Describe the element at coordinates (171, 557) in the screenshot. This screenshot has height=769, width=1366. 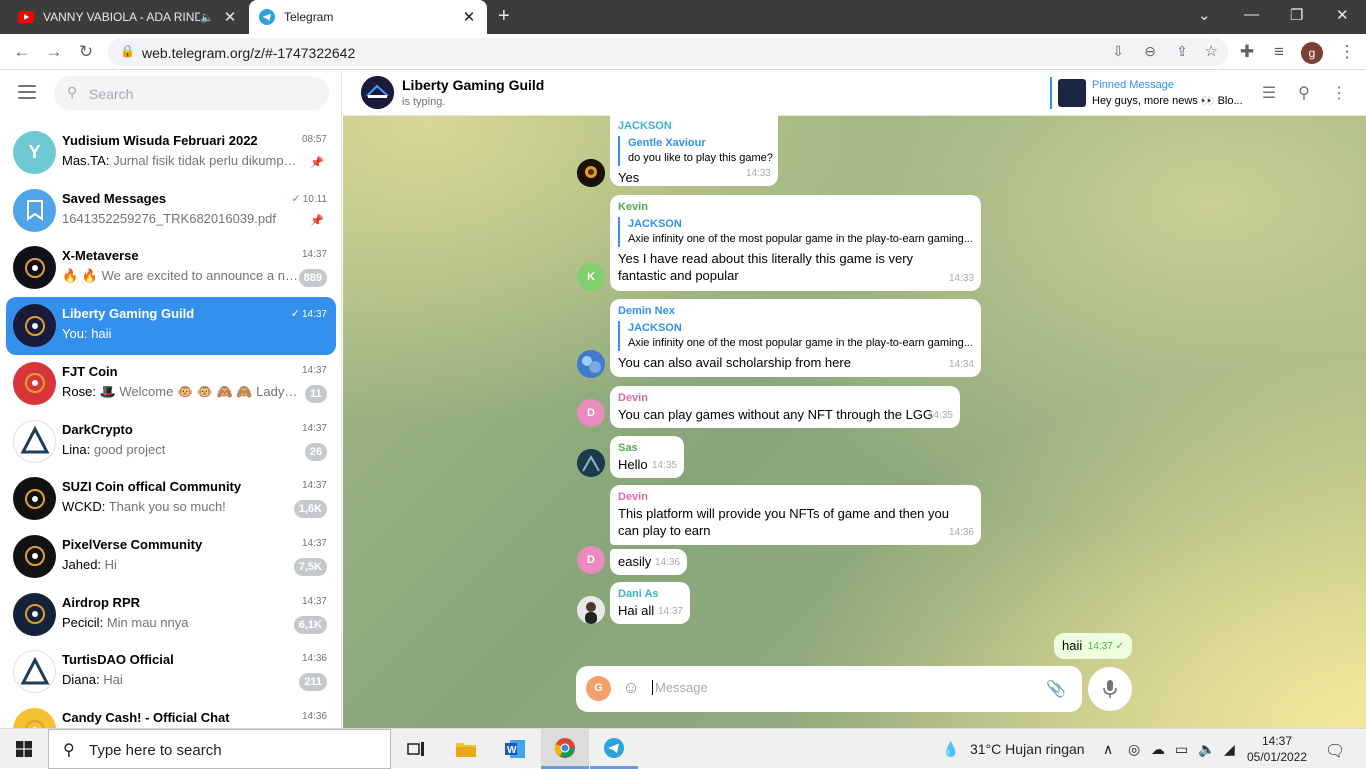
I see `chat-list-item: PixelVerse Community 14:37 Jahed: Hi 7,5K` at that location.